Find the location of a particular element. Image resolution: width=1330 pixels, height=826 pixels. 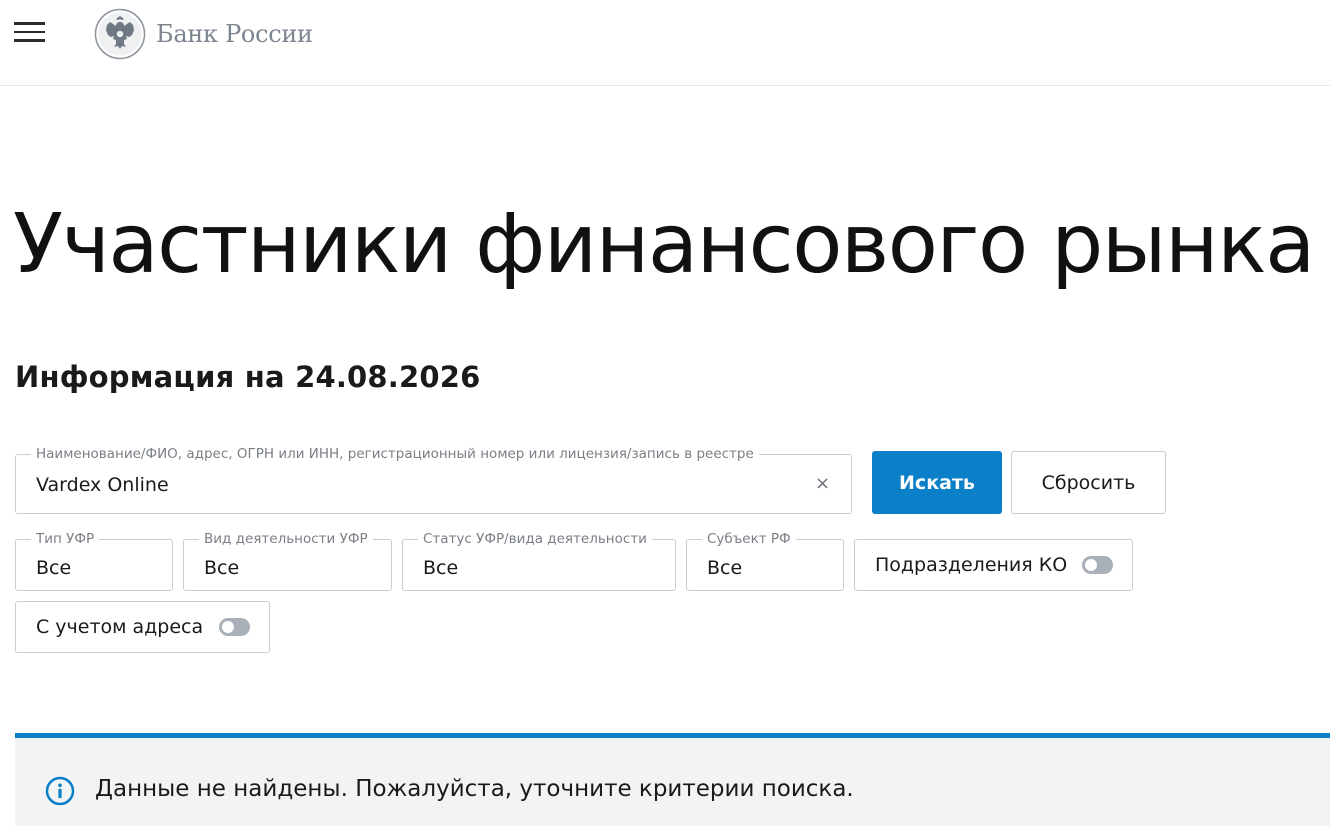

filter-type-value: Все is located at coordinates (54, 568).